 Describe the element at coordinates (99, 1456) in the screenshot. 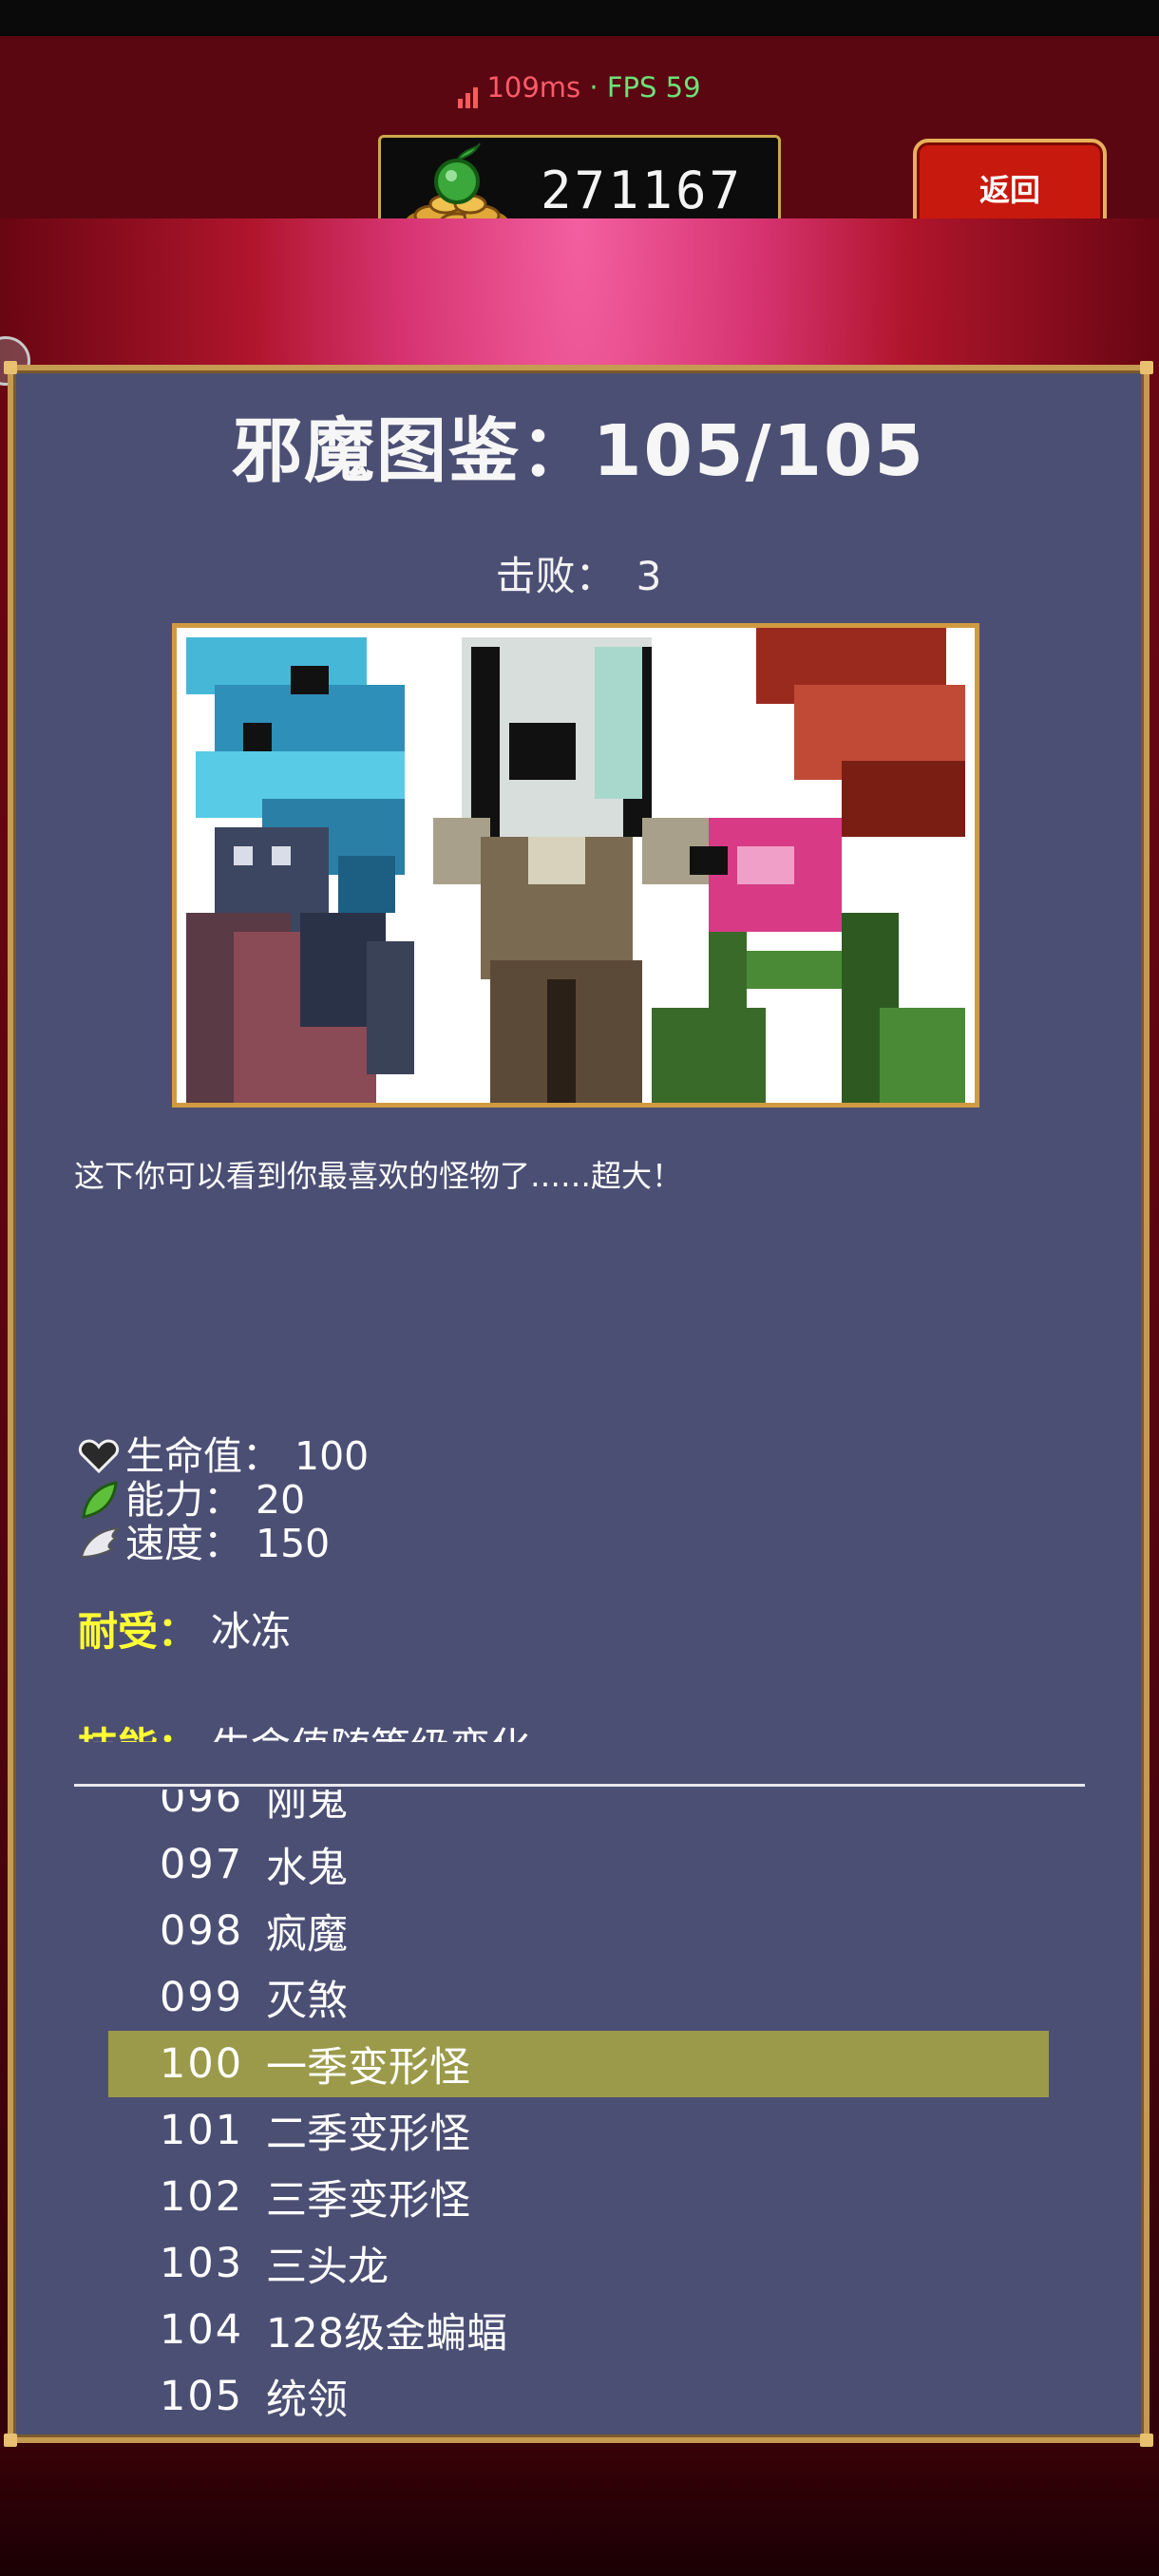

I see `heart-icon` at that location.